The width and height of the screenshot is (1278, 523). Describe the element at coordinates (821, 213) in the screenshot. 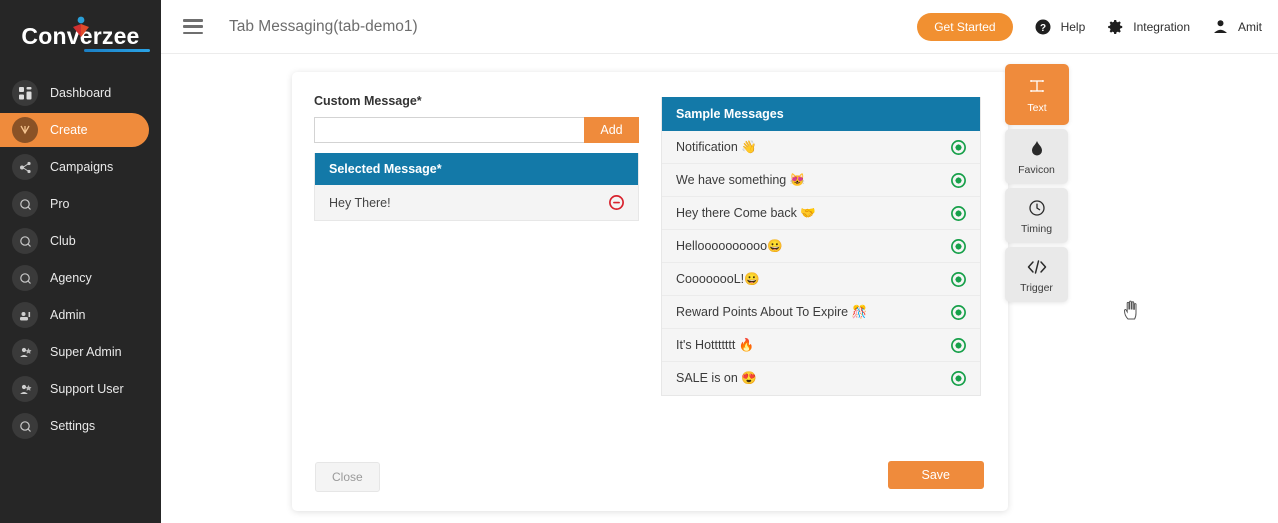

I see `list-item: Hey there Come back 🤝` at that location.